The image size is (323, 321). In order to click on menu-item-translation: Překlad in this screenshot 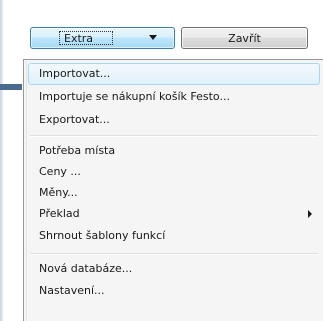, I will do `click(174, 214)`.